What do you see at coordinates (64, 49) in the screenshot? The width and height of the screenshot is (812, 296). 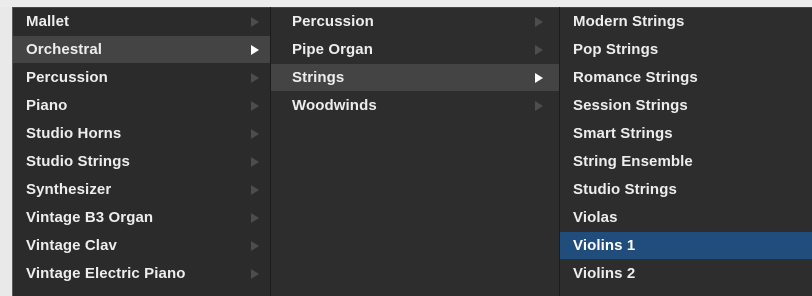 I see `menu-item-label: Orchestral` at bounding box center [64, 49].